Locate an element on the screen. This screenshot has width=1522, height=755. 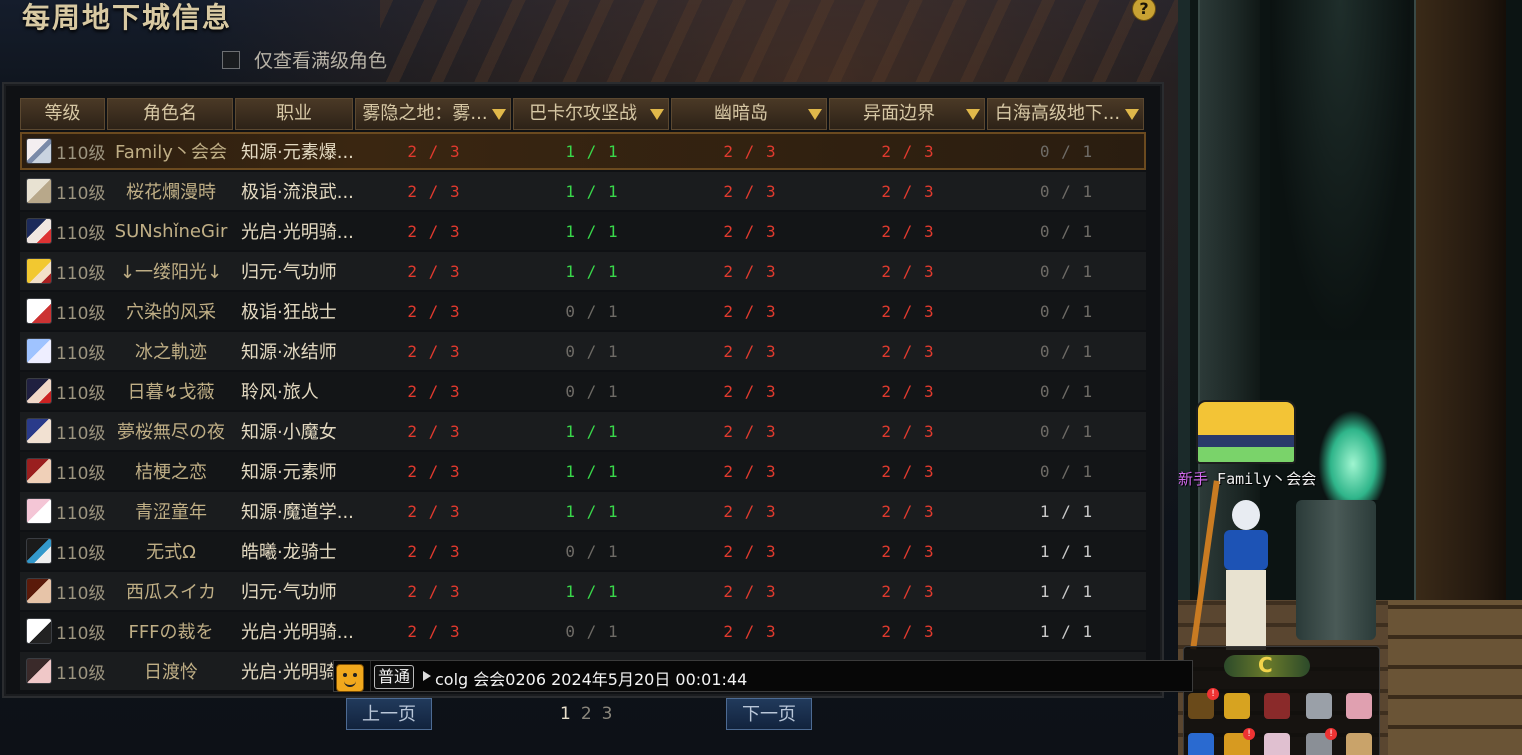
header-level: 等级 is located at coordinates (62, 114).